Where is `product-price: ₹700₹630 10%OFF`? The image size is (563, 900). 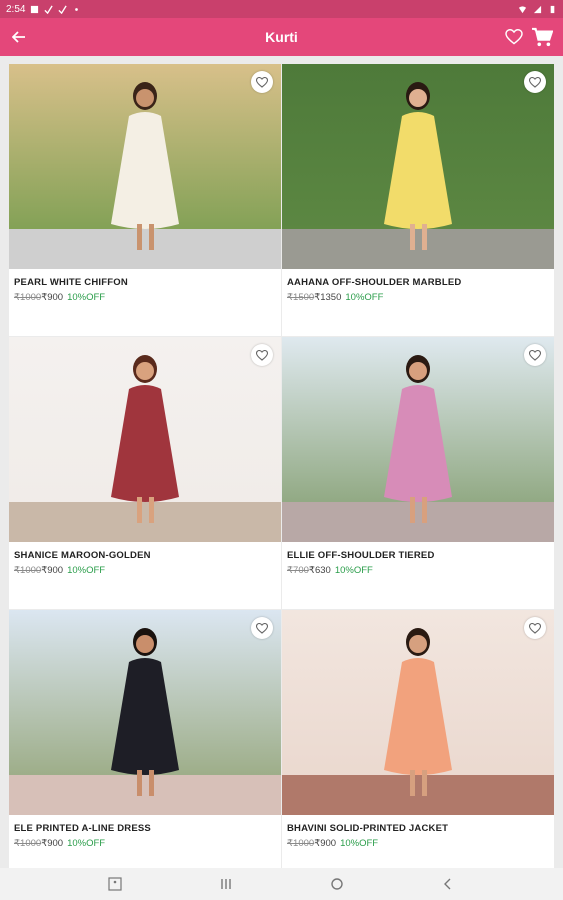 product-price: ₹700₹630 10%OFF is located at coordinates (420, 570).